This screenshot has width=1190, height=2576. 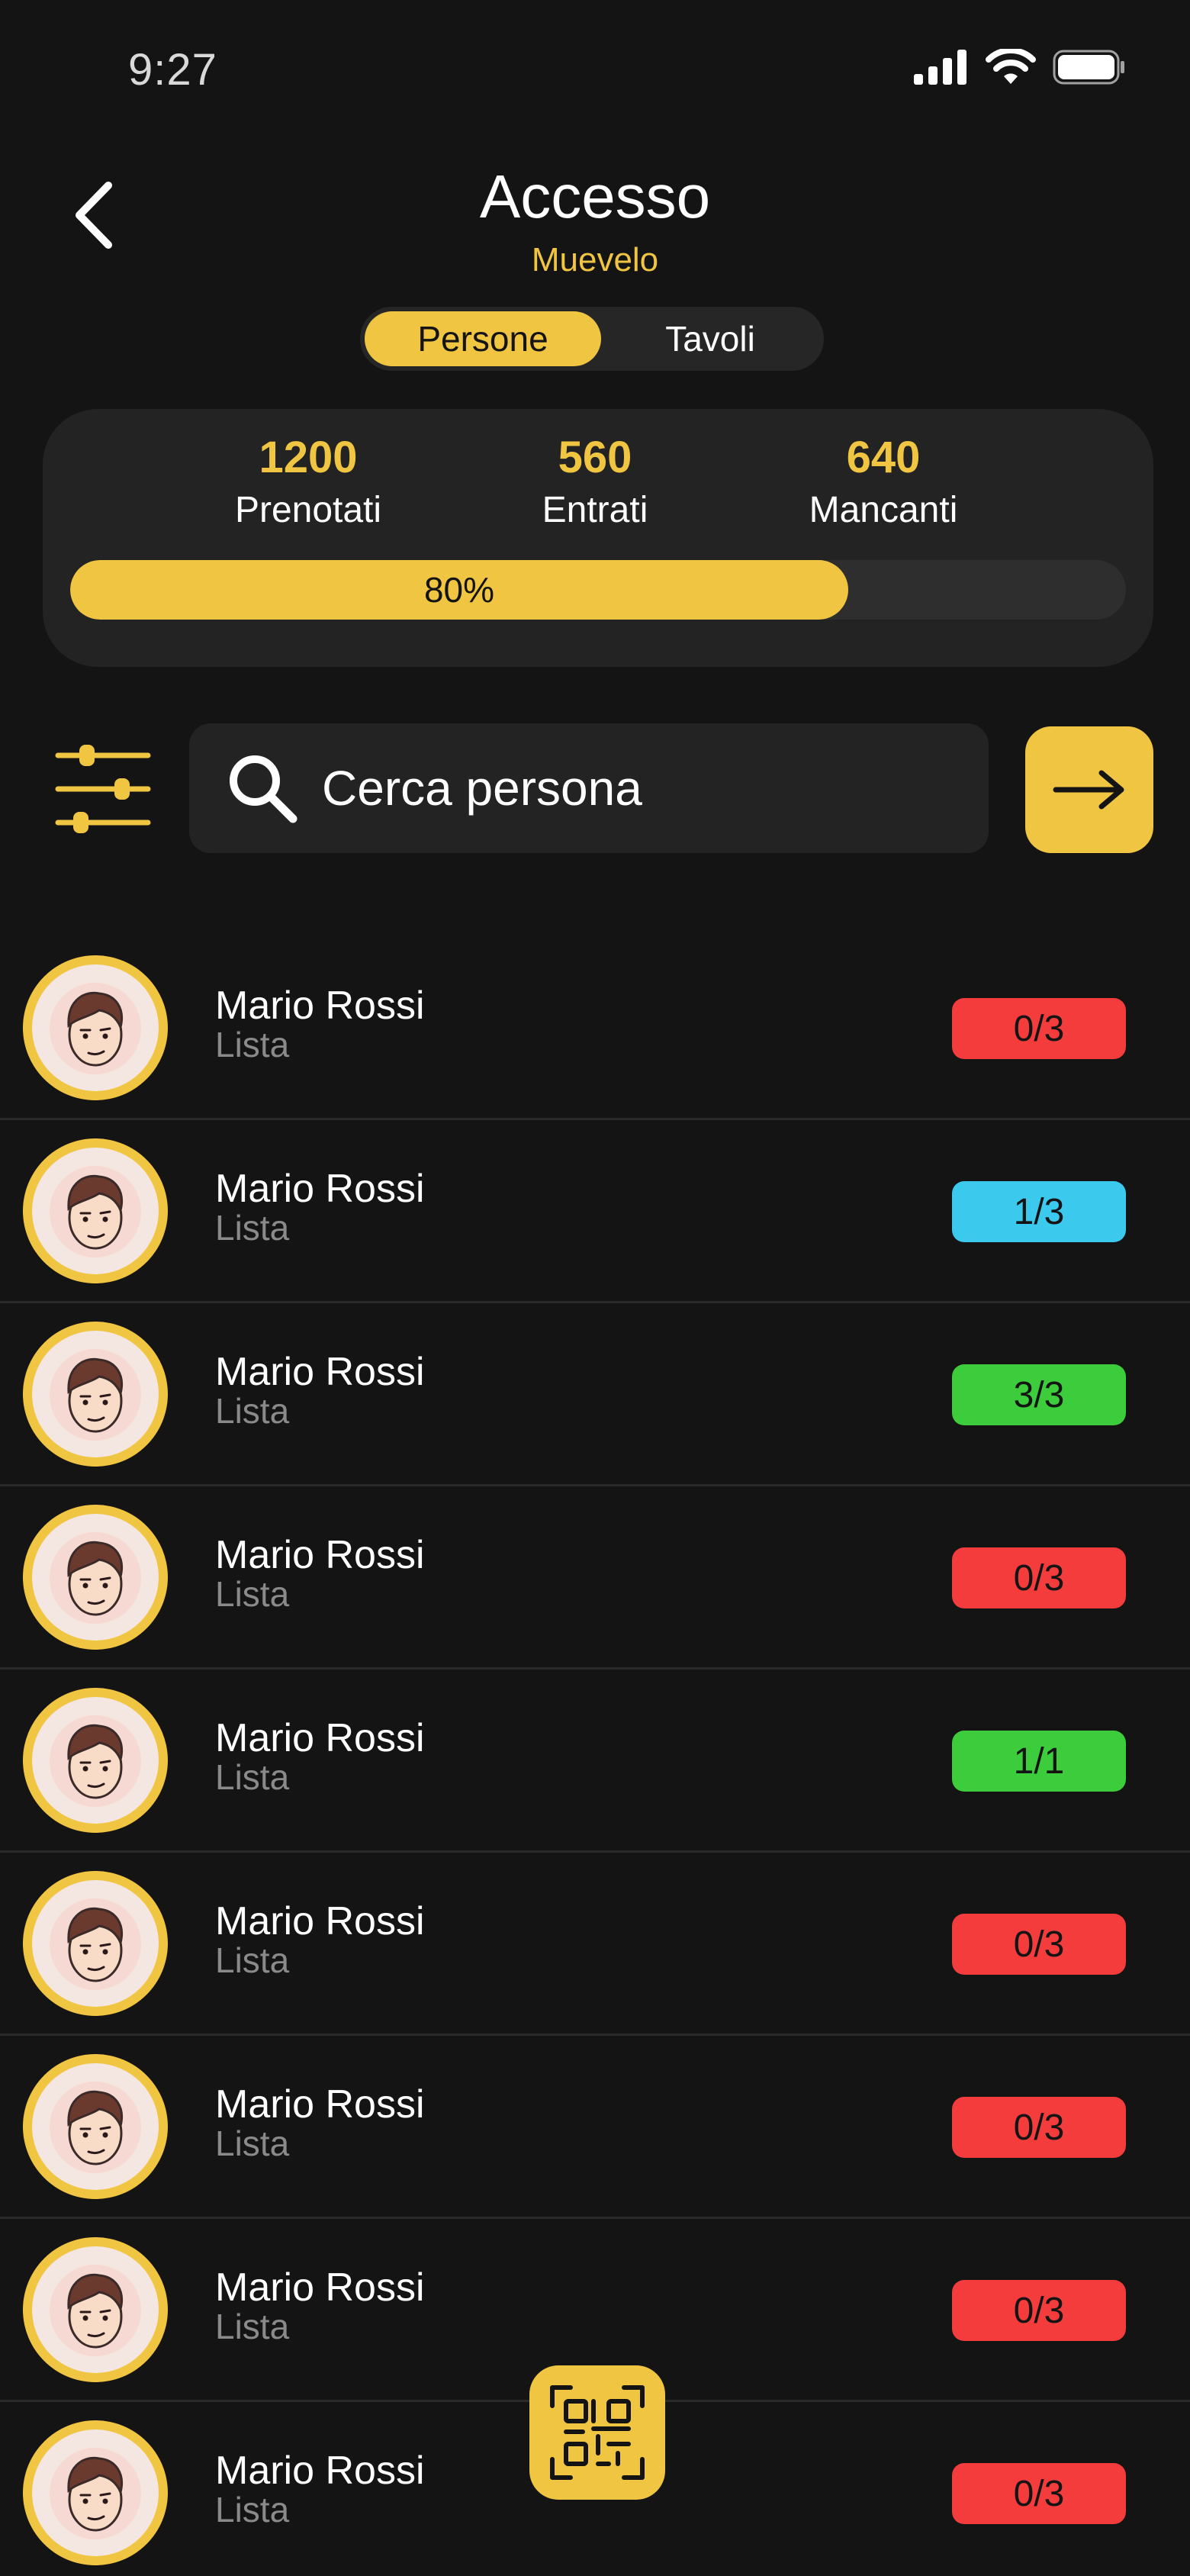 I want to click on segmented-tabs: Persone Tavoli, so click(x=592, y=339).